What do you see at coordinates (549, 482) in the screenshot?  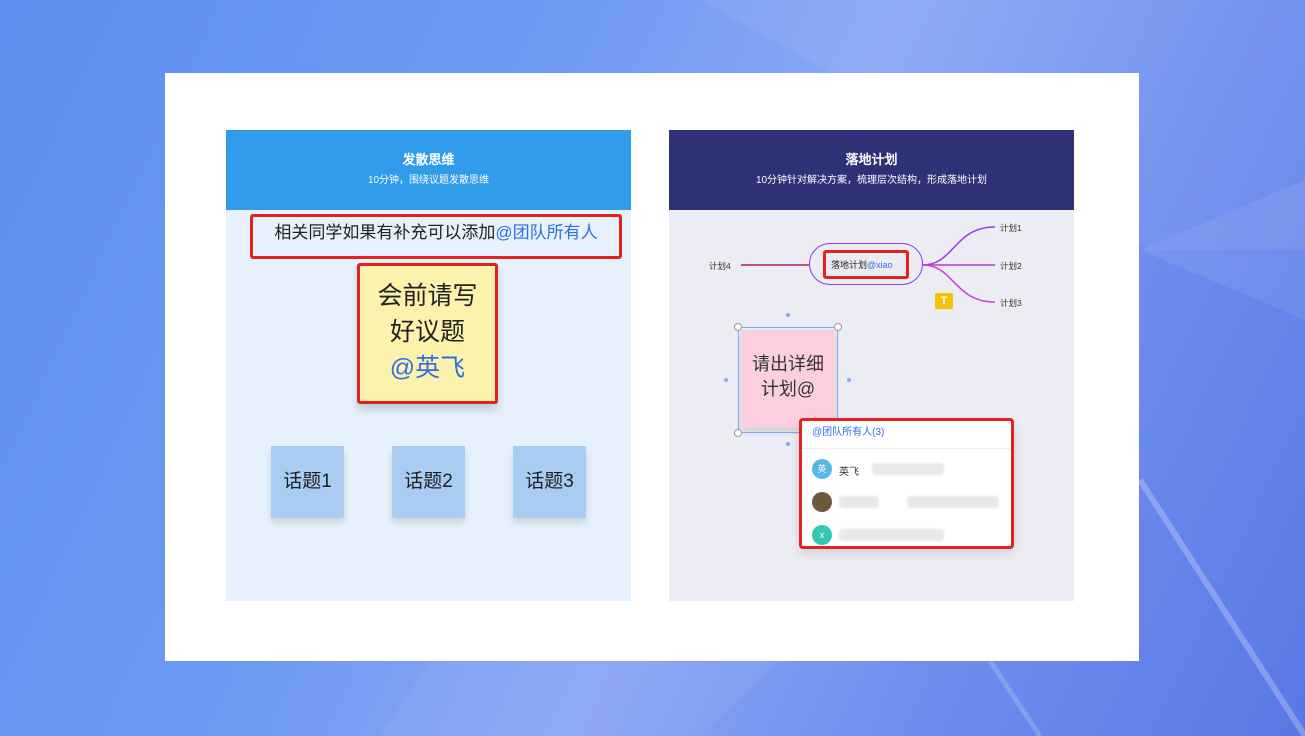 I see `topic-note-3: 话题3` at bounding box center [549, 482].